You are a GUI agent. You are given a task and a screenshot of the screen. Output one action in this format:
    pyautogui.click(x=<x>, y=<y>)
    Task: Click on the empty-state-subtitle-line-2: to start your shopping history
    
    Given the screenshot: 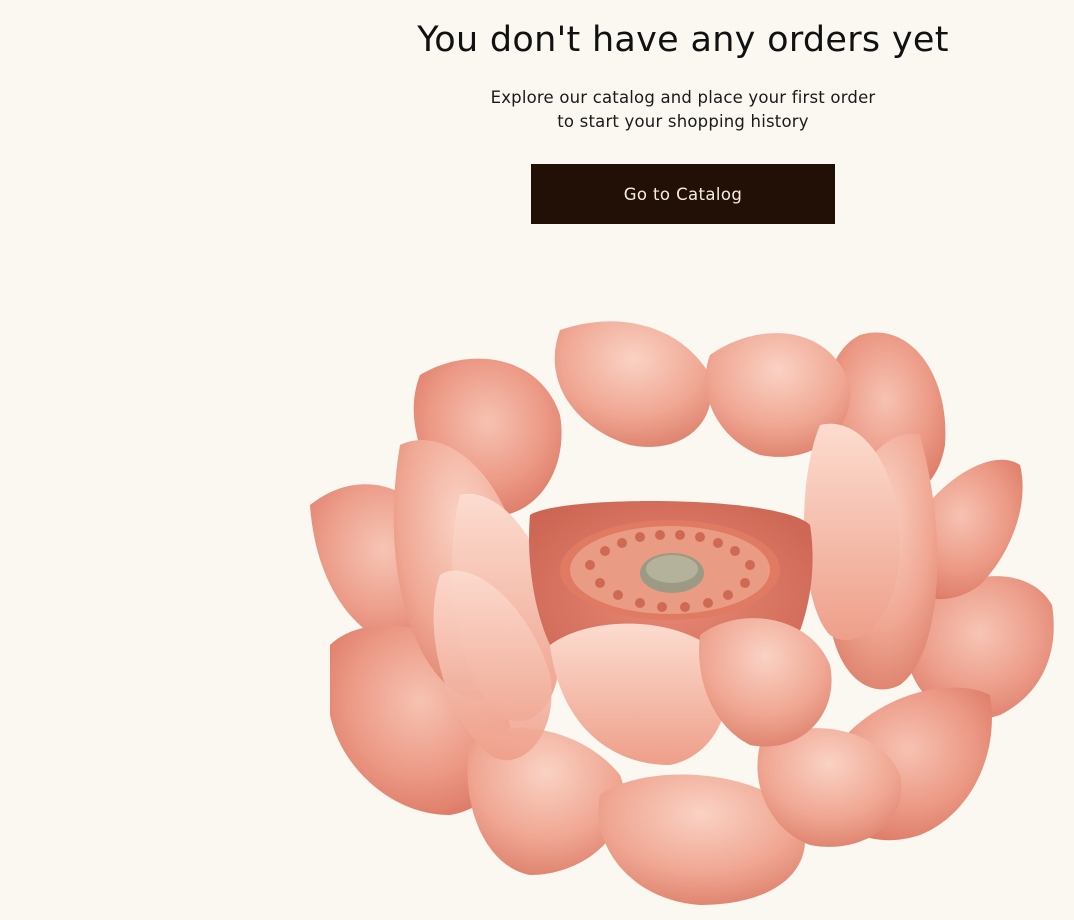 What is the action you would take?
    pyautogui.click(x=683, y=121)
    